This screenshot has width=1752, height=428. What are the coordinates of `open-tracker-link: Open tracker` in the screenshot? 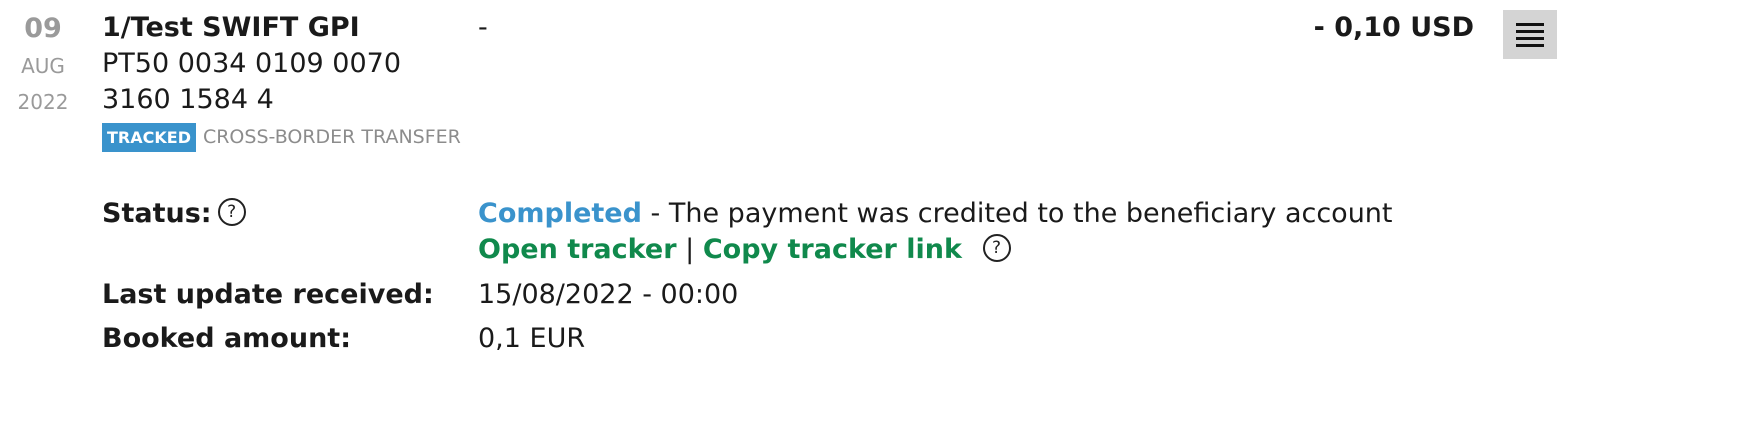 It's located at (577, 249).